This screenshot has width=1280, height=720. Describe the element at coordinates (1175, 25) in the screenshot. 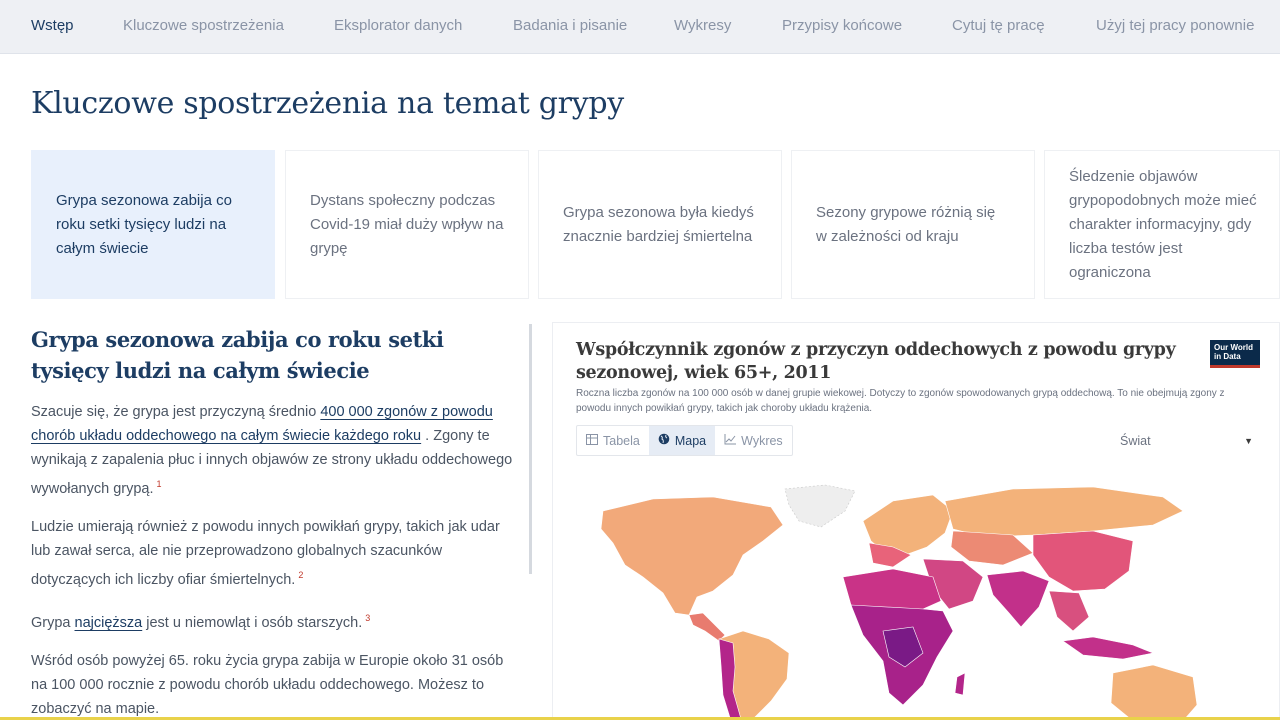

I see `nav-reuse: Użyj tej pracy ponownie` at that location.